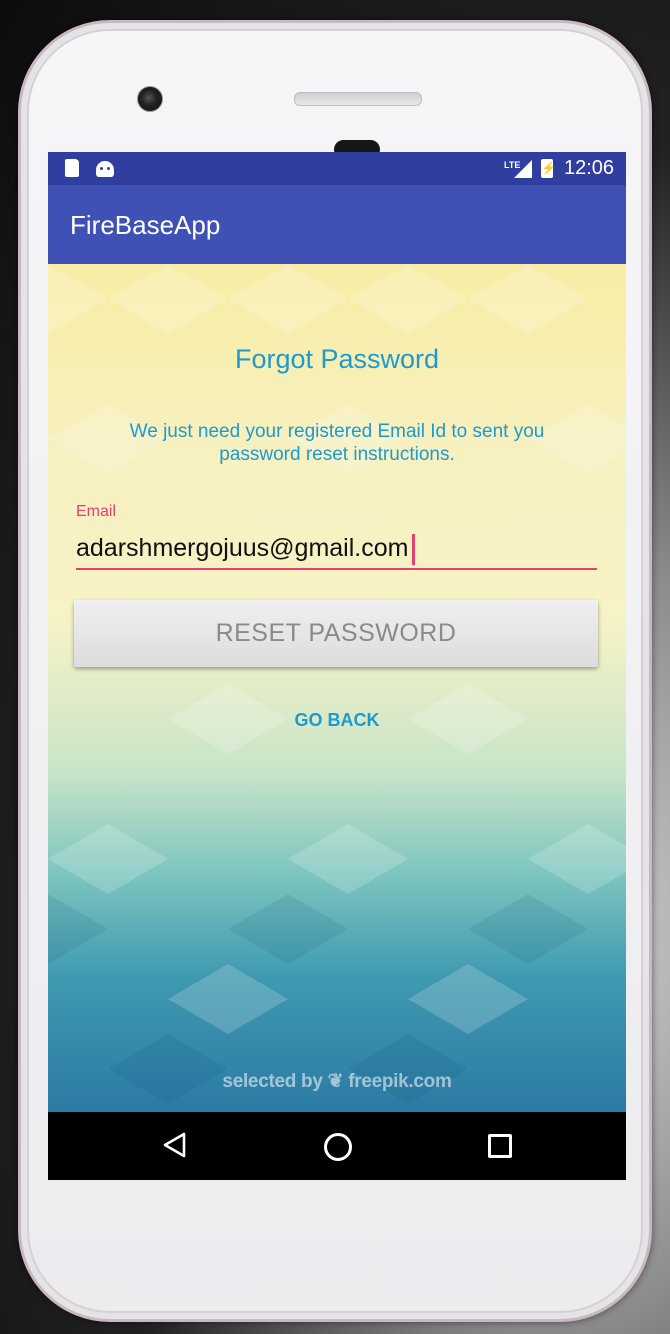 The image size is (670, 1334). What do you see at coordinates (145, 225) in the screenshot?
I see `app-title: FireBaseApp` at bounding box center [145, 225].